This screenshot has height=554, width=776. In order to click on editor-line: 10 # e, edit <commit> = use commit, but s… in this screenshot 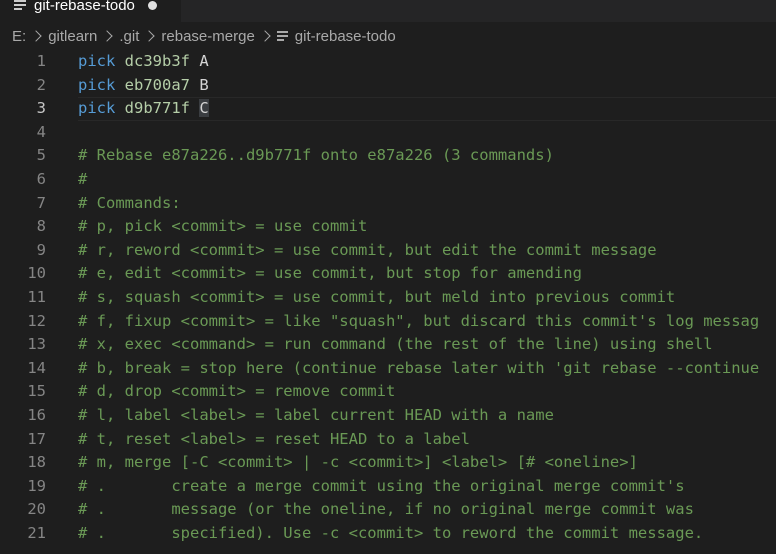, I will do `click(388, 274)`.